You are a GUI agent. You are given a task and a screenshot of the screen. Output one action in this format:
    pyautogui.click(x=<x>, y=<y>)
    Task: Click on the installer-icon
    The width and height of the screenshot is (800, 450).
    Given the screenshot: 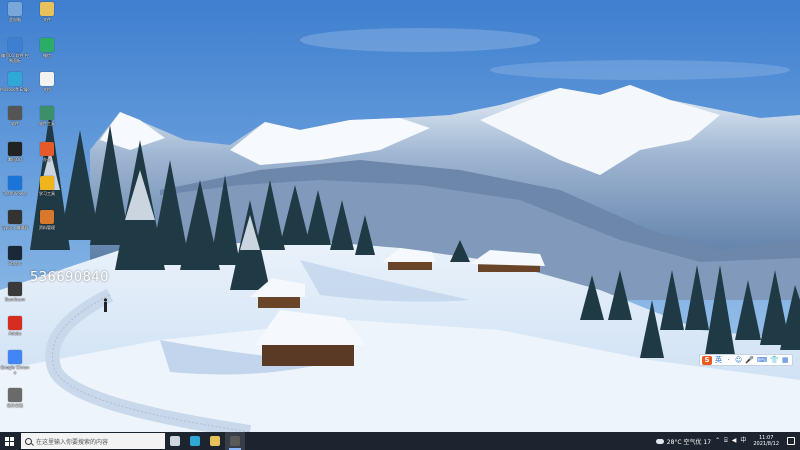 What is the action you would take?
    pyautogui.click(x=15, y=395)
    